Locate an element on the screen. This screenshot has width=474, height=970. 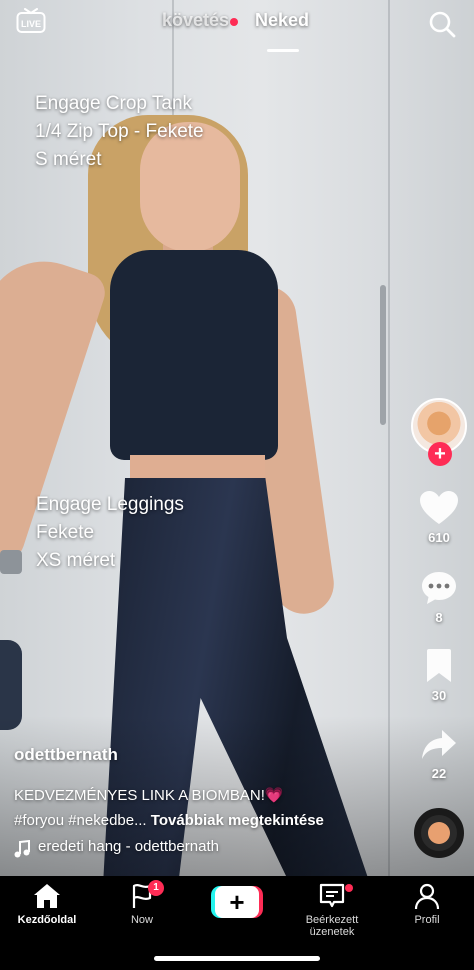
tab-following: követés is located at coordinates (195, 20).